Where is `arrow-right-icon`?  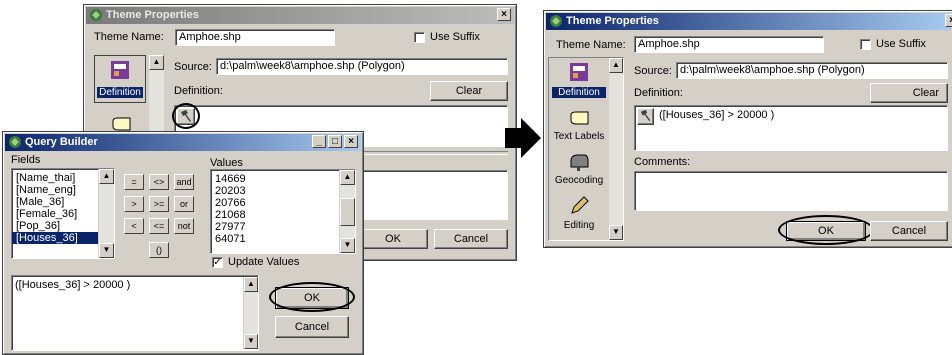 arrow-right-icon is located at coordinates (523, 138).